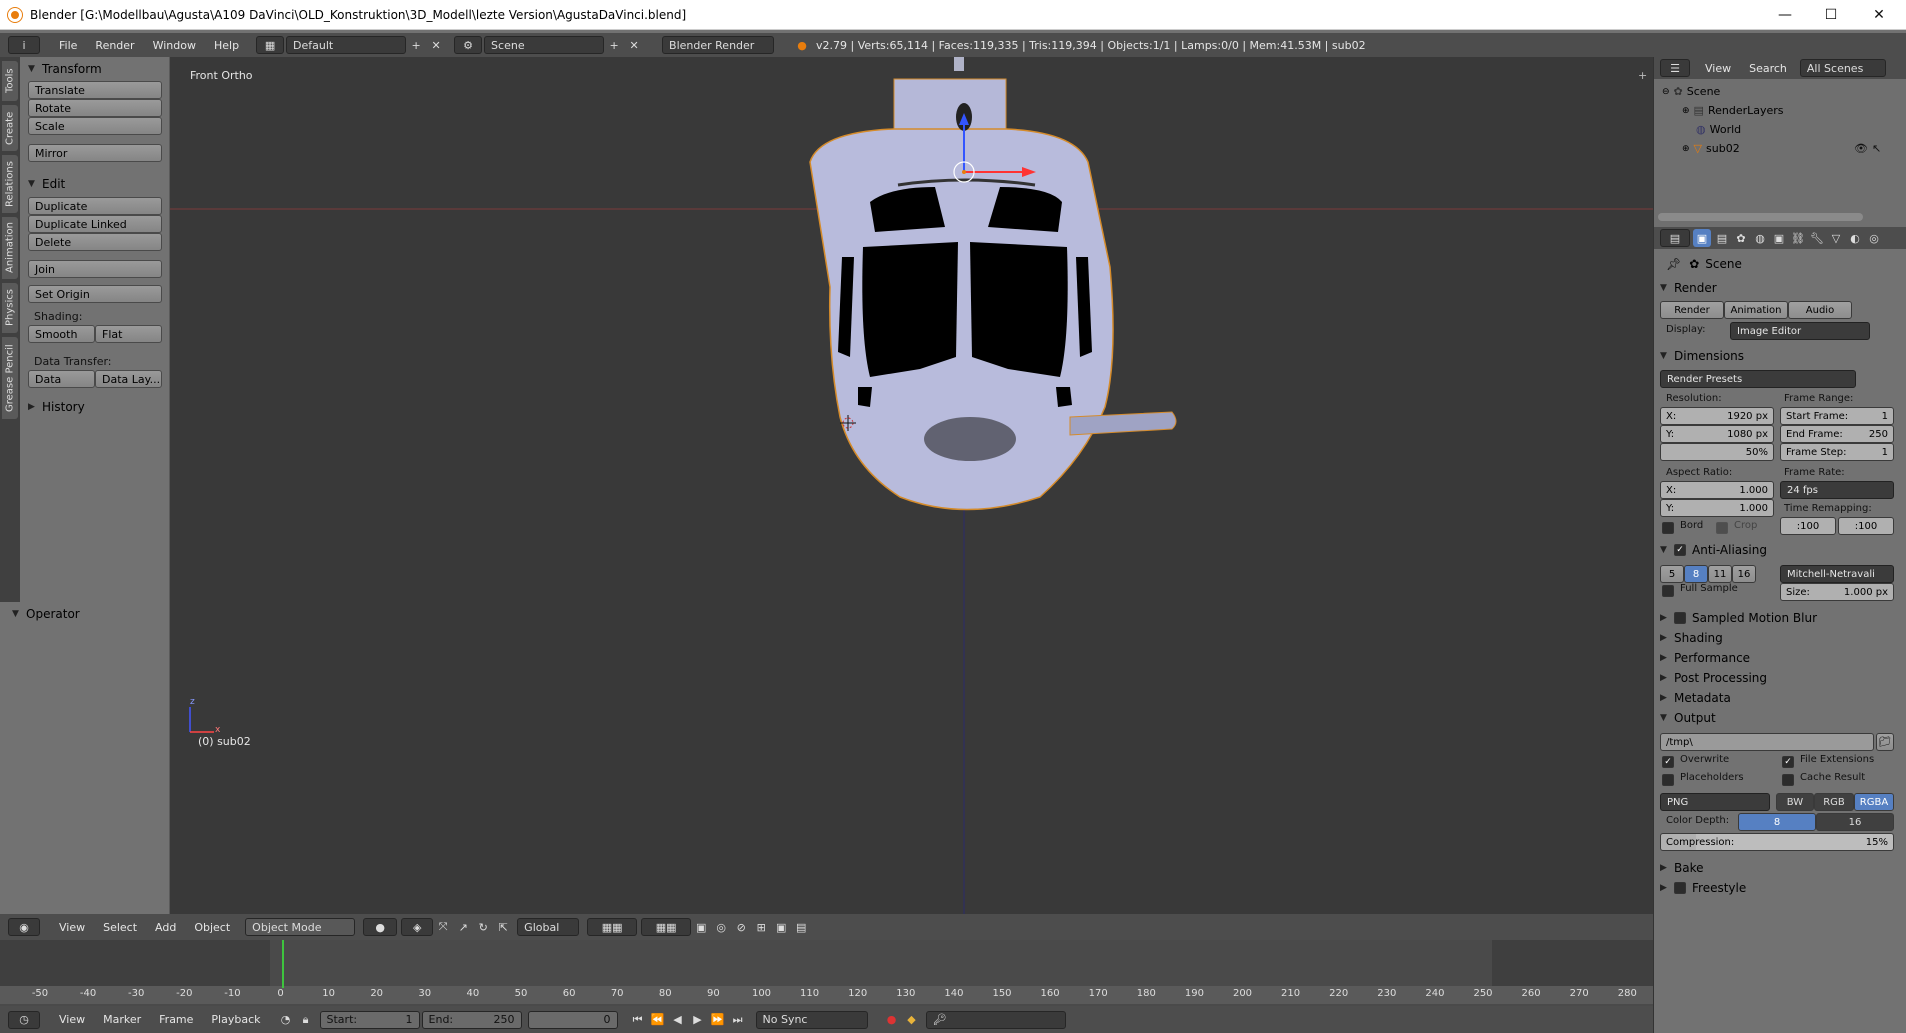  Describe the element at coordinates (1780, 678) in the screenshot. I see `post-processing-panel-header: ▶ Post Processing` at that location.